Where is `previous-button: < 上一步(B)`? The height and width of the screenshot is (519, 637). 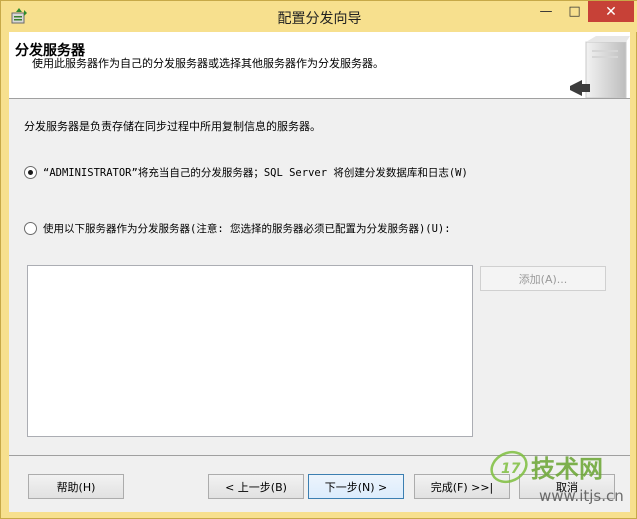 previous-button: < 上一步(B) is located at coordinates (256, 486).